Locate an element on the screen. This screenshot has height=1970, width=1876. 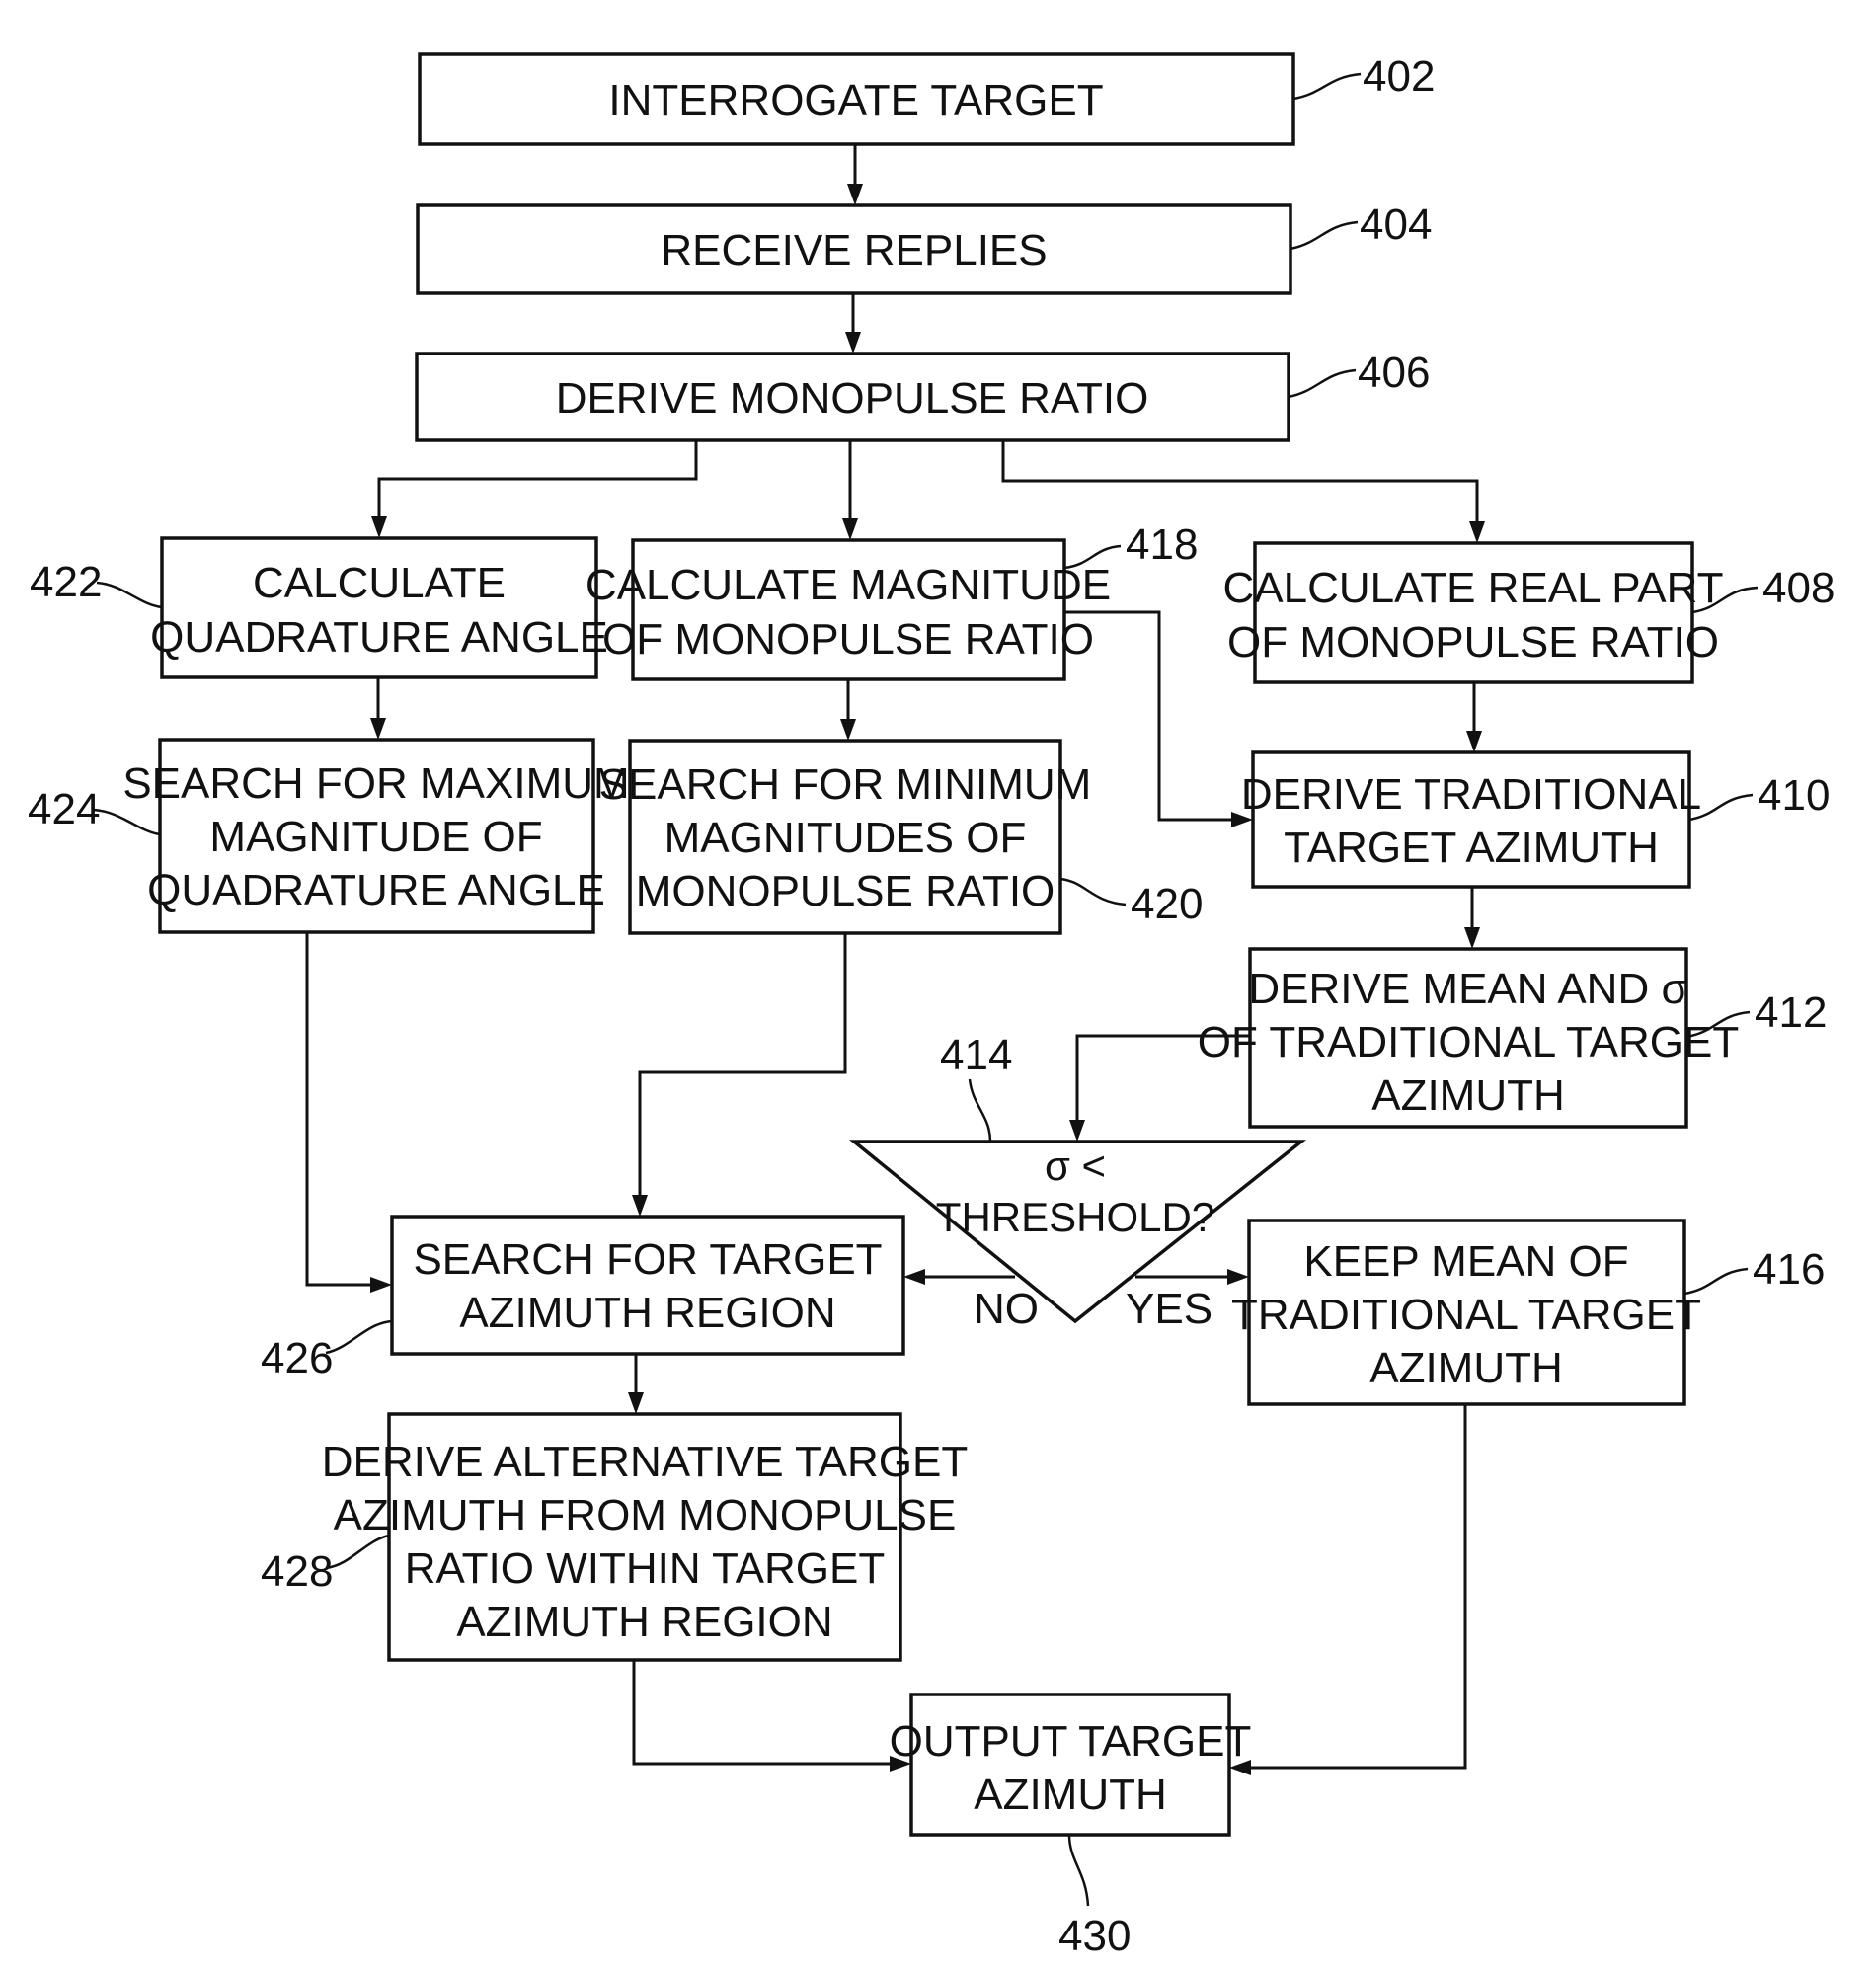
ref-428: 428 is located at coordinates (297, 1572).